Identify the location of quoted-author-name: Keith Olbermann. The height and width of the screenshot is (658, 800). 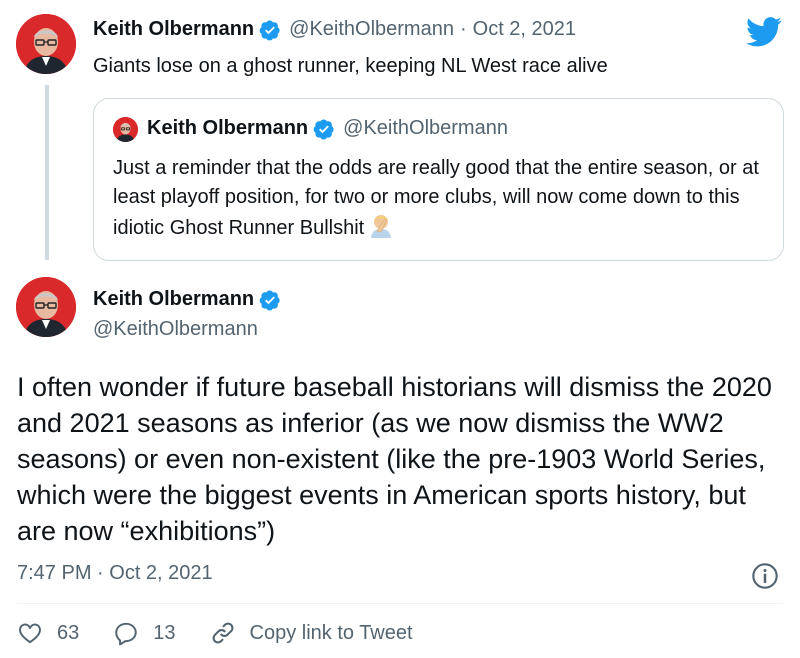
(228, 128).